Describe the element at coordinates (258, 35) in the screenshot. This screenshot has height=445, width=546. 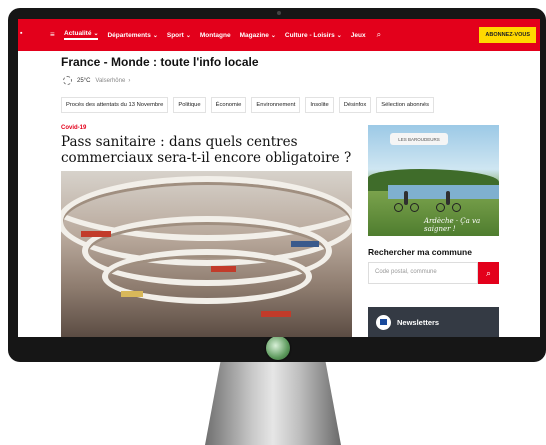
I see `nav-item-magazine: Magazine ⌄` at that location.